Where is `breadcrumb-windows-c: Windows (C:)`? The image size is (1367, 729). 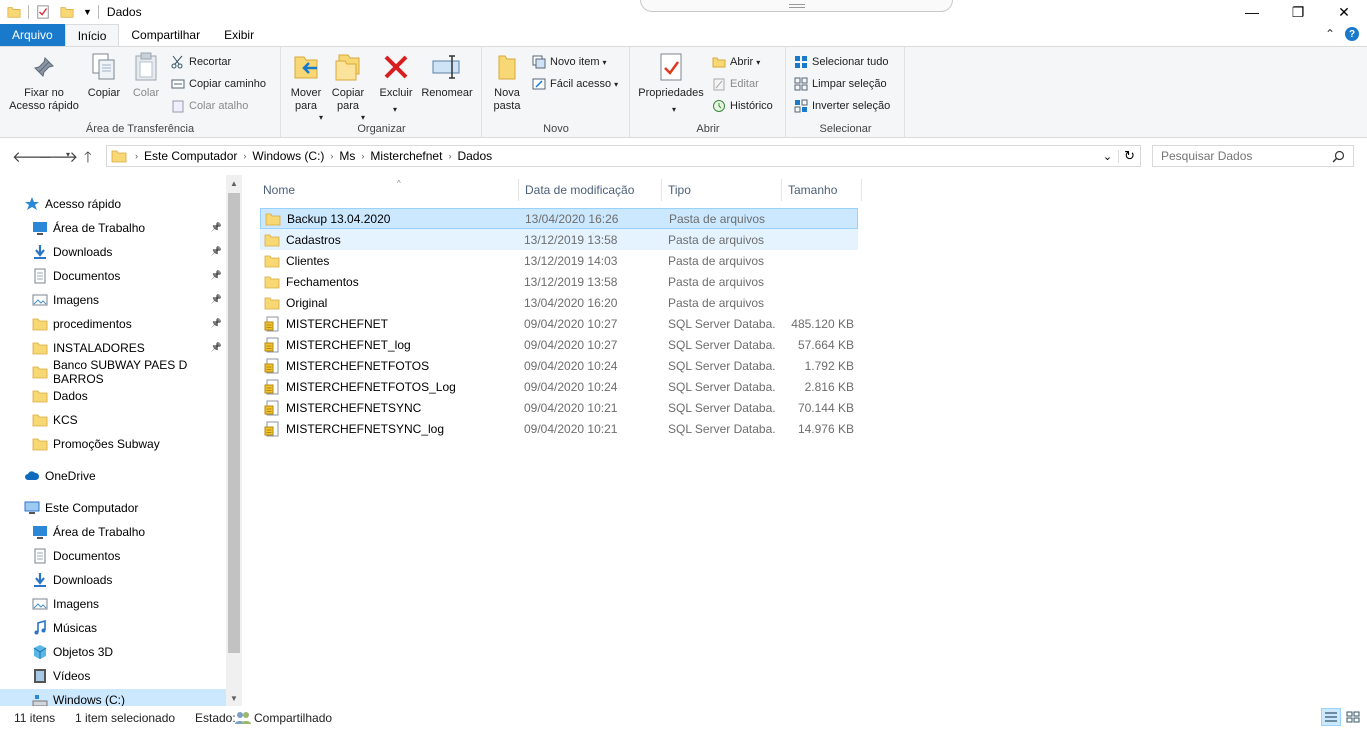
breadcrumb-windows-c: Windows (C:) is located at coordinates (288, 156).